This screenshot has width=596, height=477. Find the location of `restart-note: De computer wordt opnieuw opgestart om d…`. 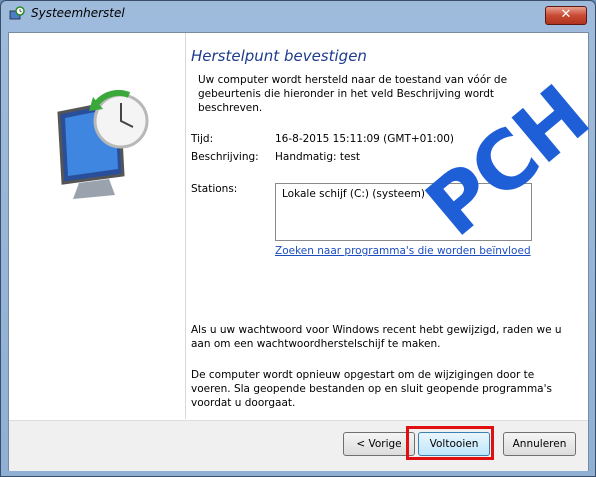

restart-note: De computer wordt opnieuw opgestart om d… is located at coordinates (371, 389).